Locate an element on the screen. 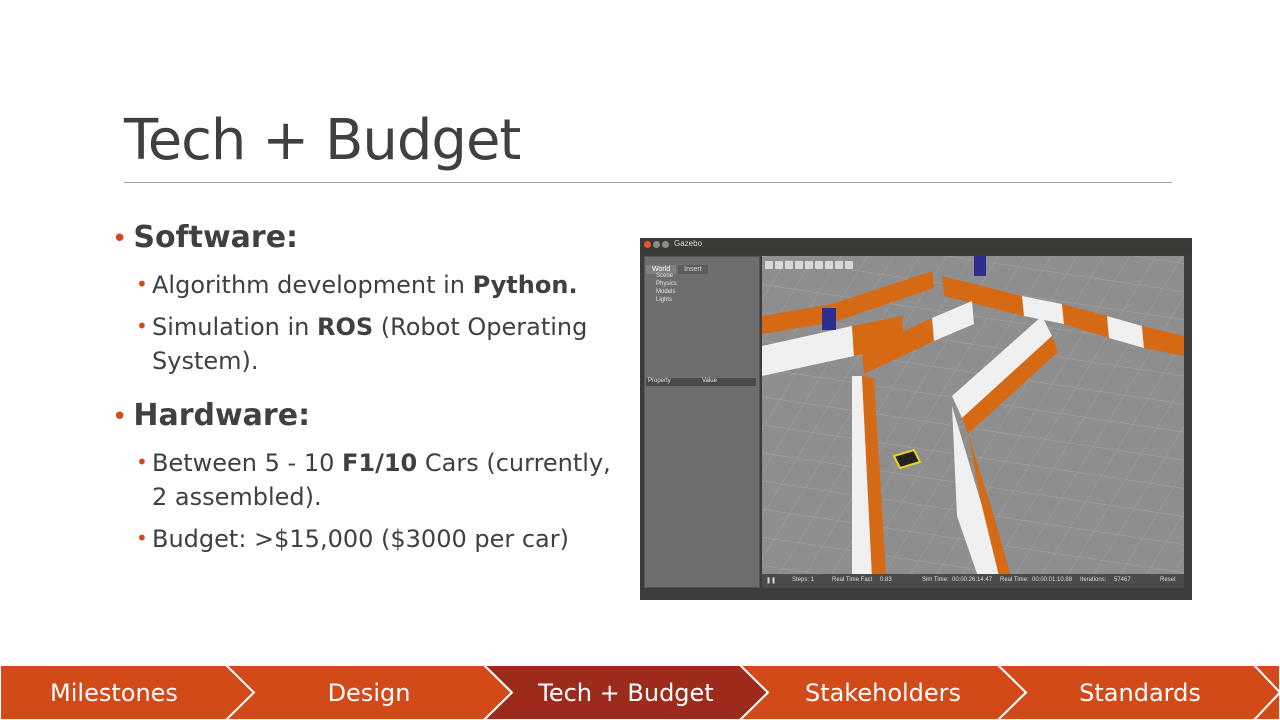  title-divider is located at coordinates (648, 182).